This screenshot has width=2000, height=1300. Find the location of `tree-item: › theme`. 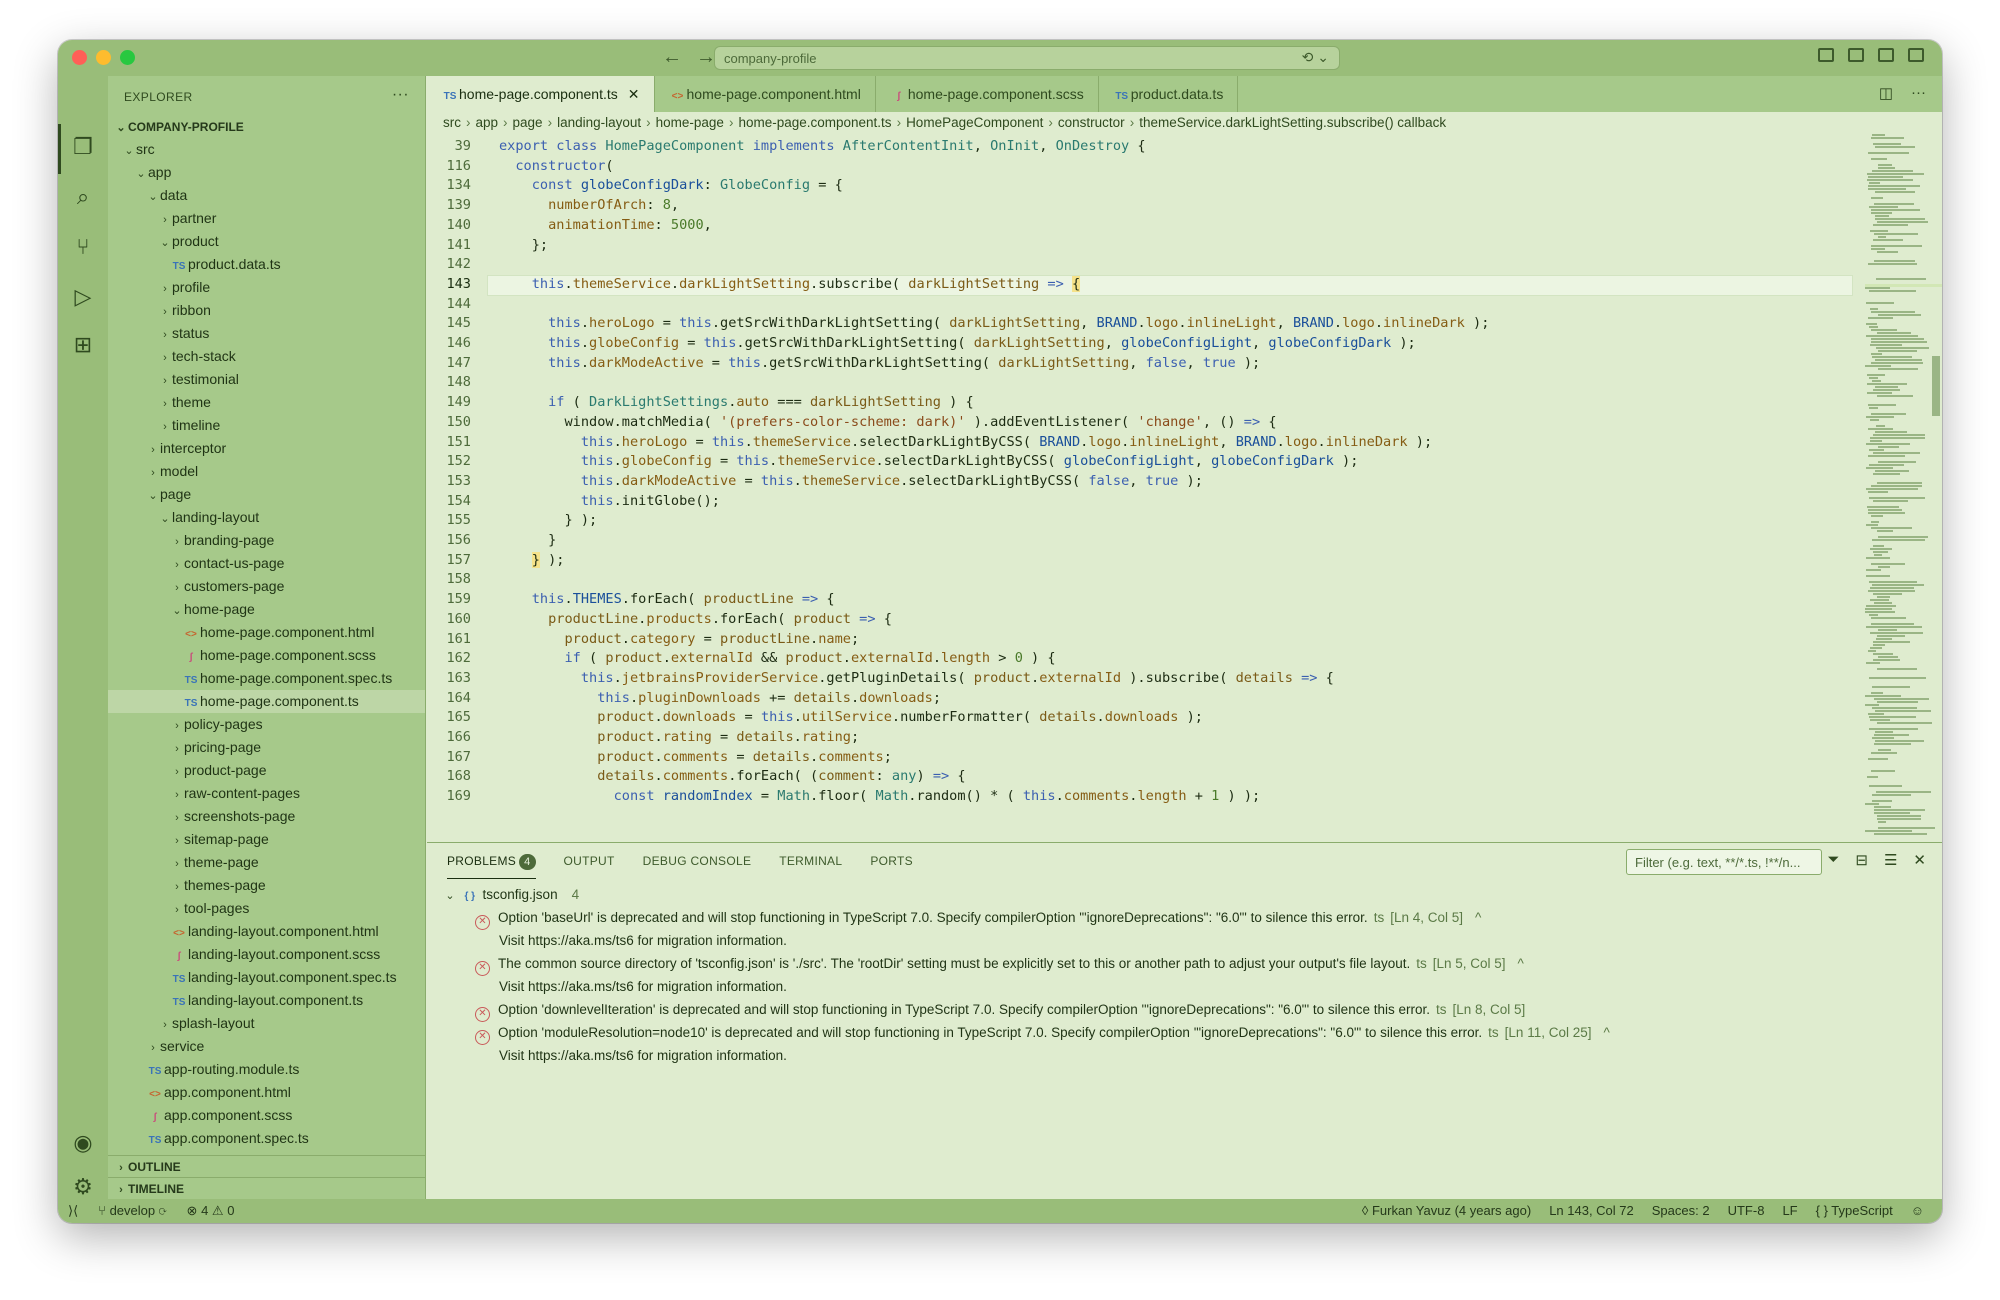

tree-item: › theme is located at coordinates (266, 402).